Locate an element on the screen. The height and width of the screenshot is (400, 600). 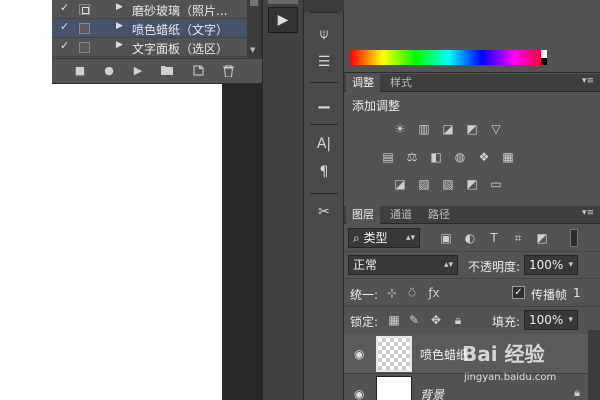
color-balance-icon: ⚖ is located at coordinates (412, 157).